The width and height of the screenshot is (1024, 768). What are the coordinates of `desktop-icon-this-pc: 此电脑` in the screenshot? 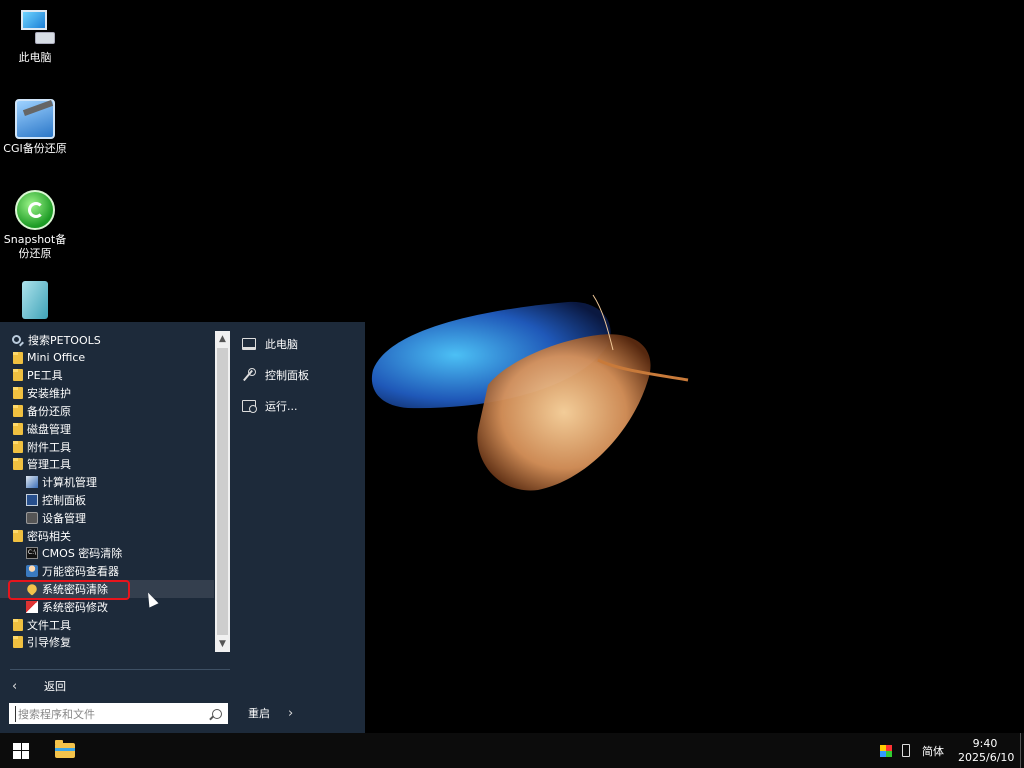 It's located at (35, 36).